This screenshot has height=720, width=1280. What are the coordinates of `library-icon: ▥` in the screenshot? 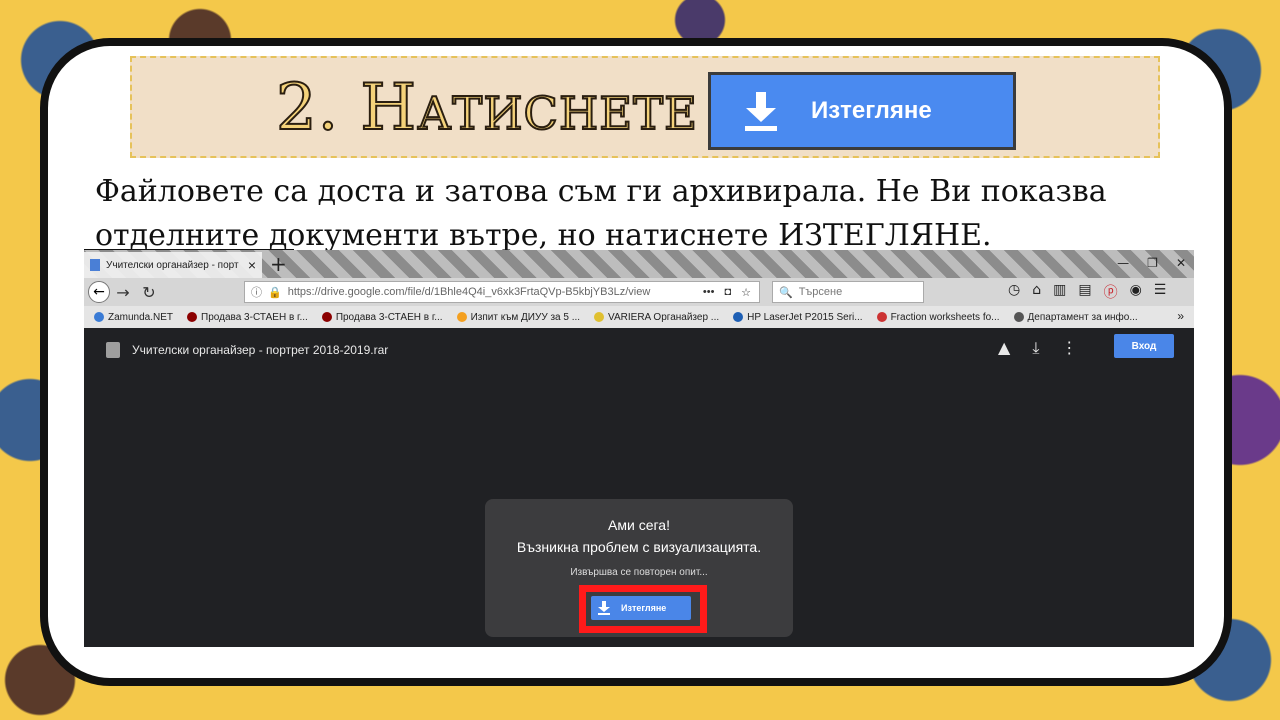 It's located at (1059, 292).